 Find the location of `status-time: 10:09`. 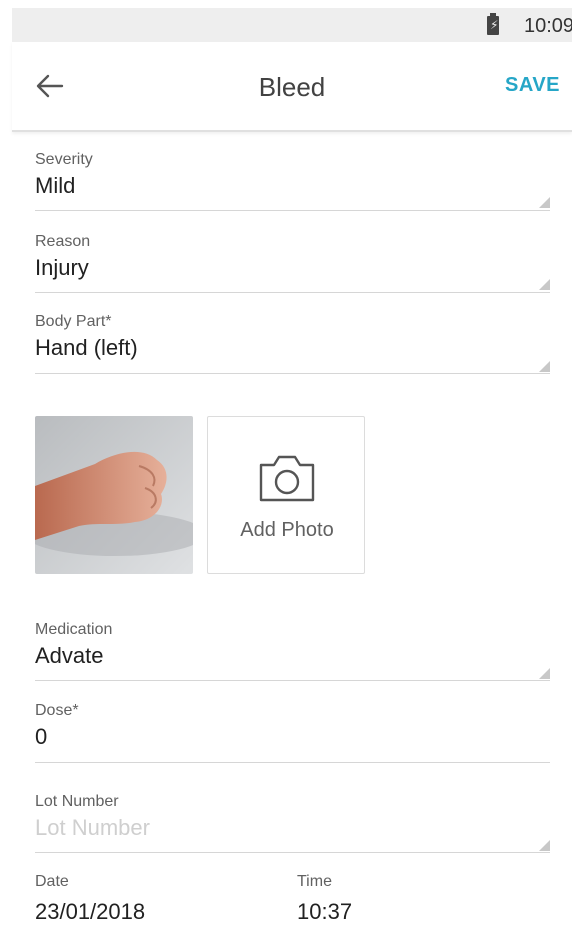

status-time: 10:09 is located at coordinates (548, 26).